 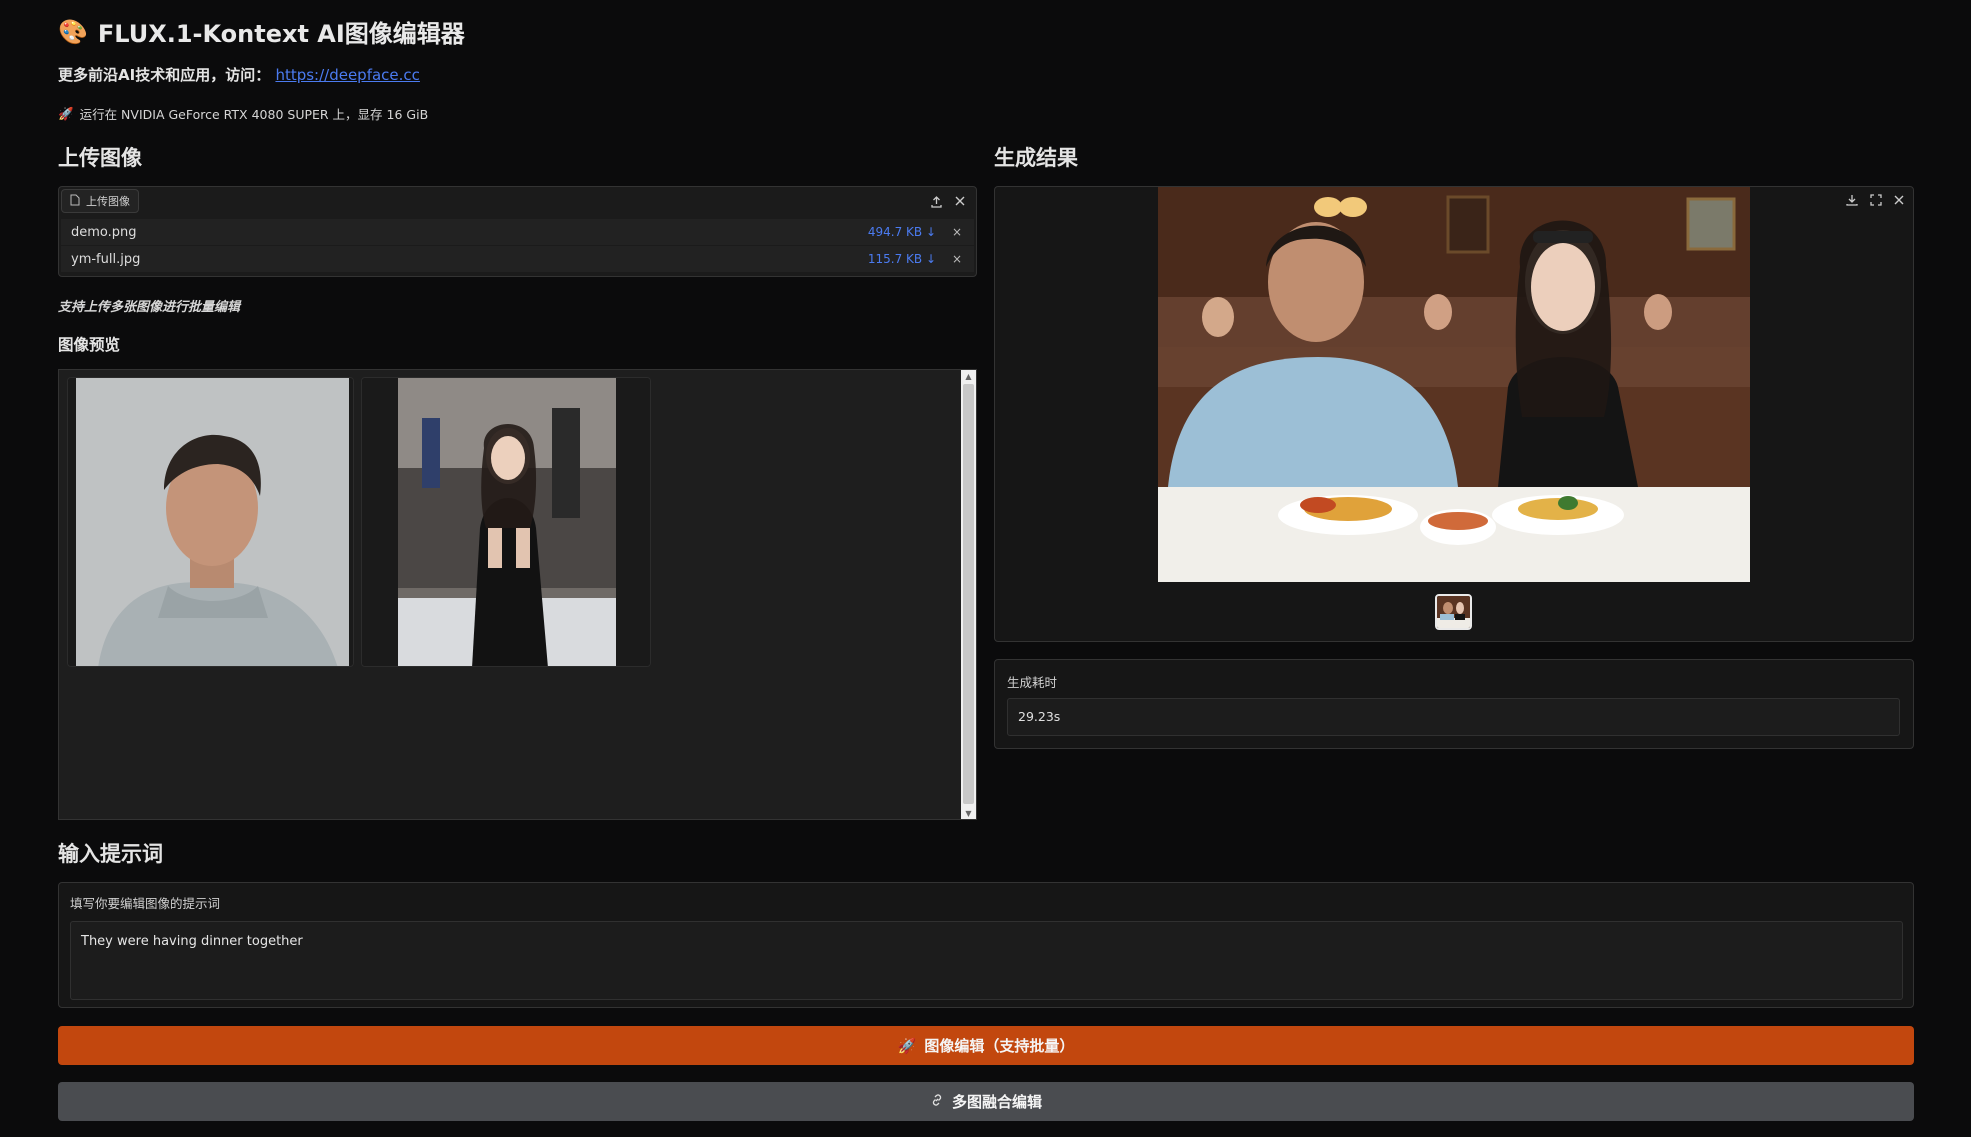 I want to click on upload-section-title: 上传图像, so click(x=100, y=158).